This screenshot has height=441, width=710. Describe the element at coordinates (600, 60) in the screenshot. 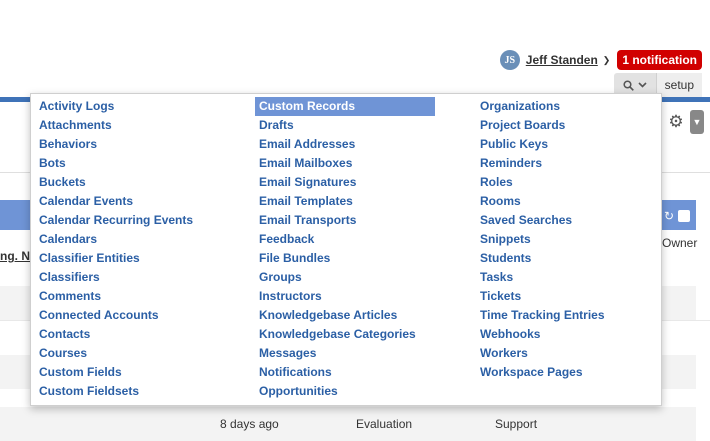

I see `user-bar: JS Jeff Standen ❯ 1 notification` at that location.